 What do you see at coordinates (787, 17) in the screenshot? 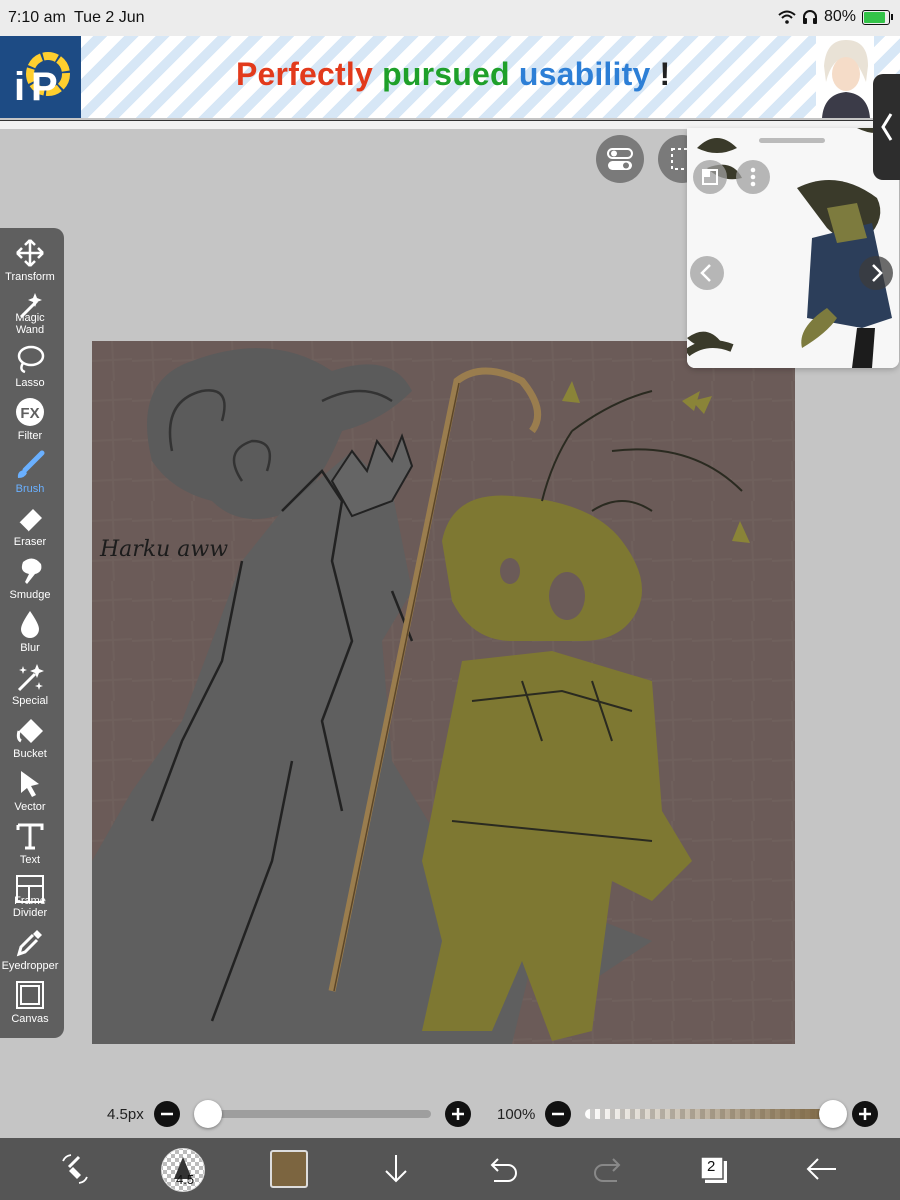
I see `wifi-icon` at bounding box center [787, 17].